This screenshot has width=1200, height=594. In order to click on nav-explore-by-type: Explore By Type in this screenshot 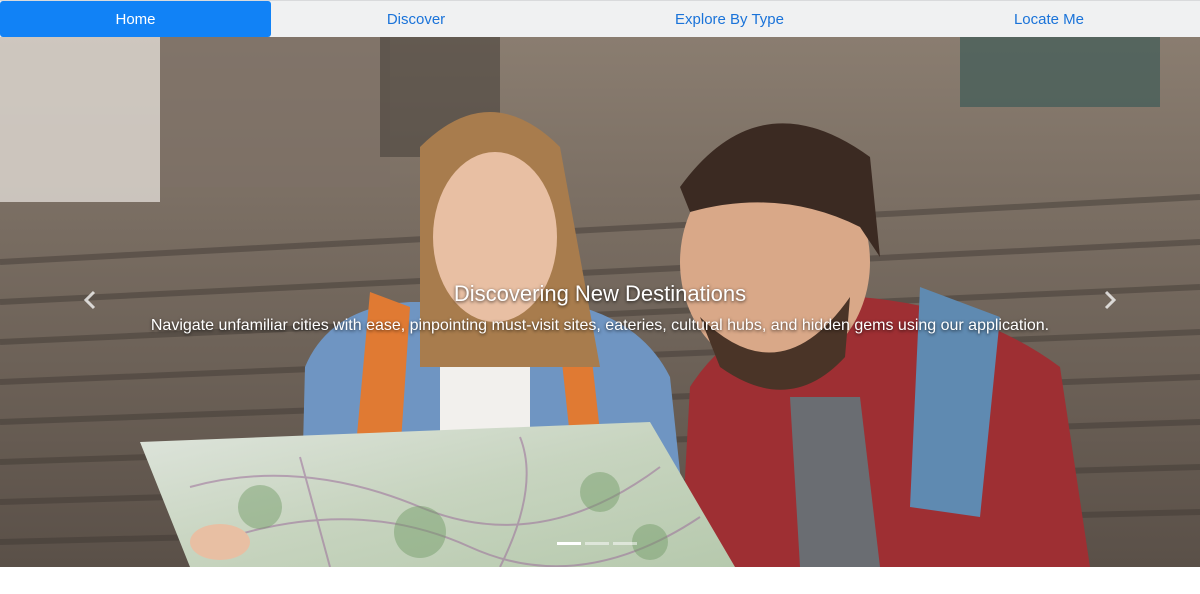, I will do `click(729, 19)`.